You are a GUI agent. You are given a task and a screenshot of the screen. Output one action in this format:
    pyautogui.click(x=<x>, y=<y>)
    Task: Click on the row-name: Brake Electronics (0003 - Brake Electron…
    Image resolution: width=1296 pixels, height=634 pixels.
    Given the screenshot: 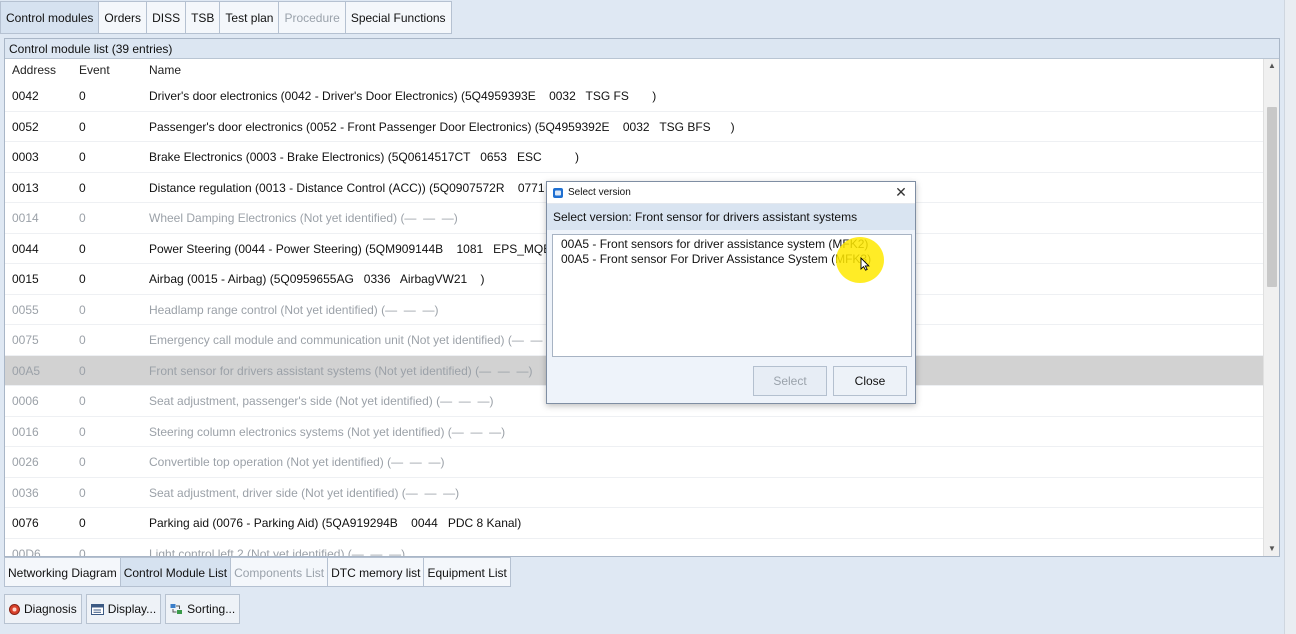 What is the action you would take?
    pyautogui.click(x=364, y=157)
    